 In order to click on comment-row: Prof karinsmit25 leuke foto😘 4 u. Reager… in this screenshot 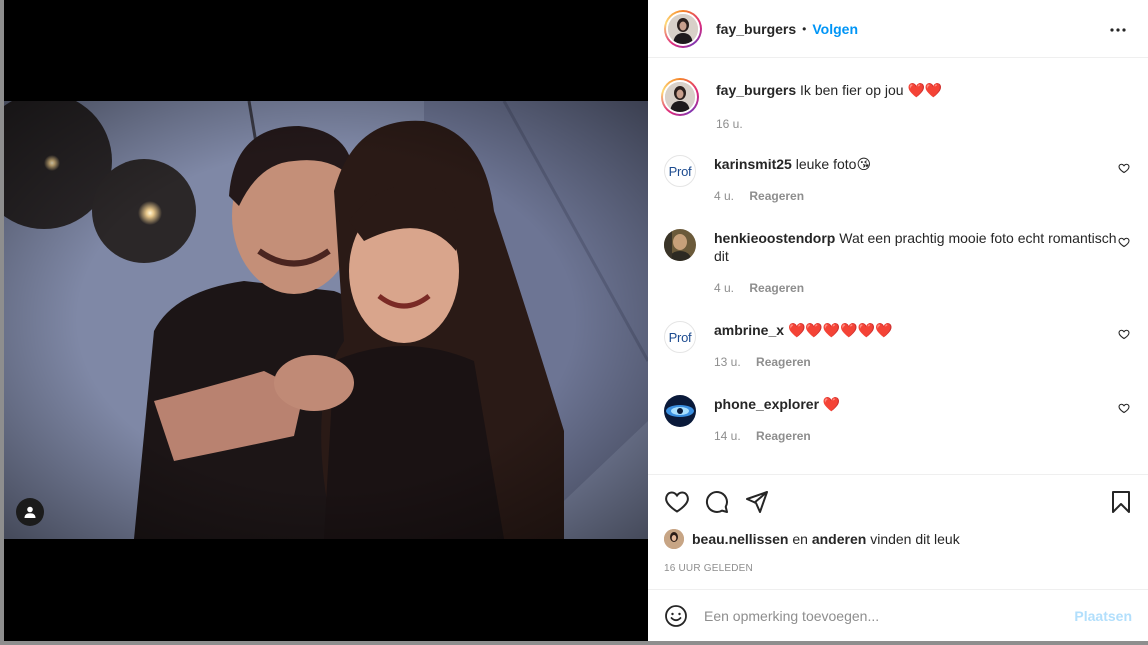, I will do `click(898, 180)`.